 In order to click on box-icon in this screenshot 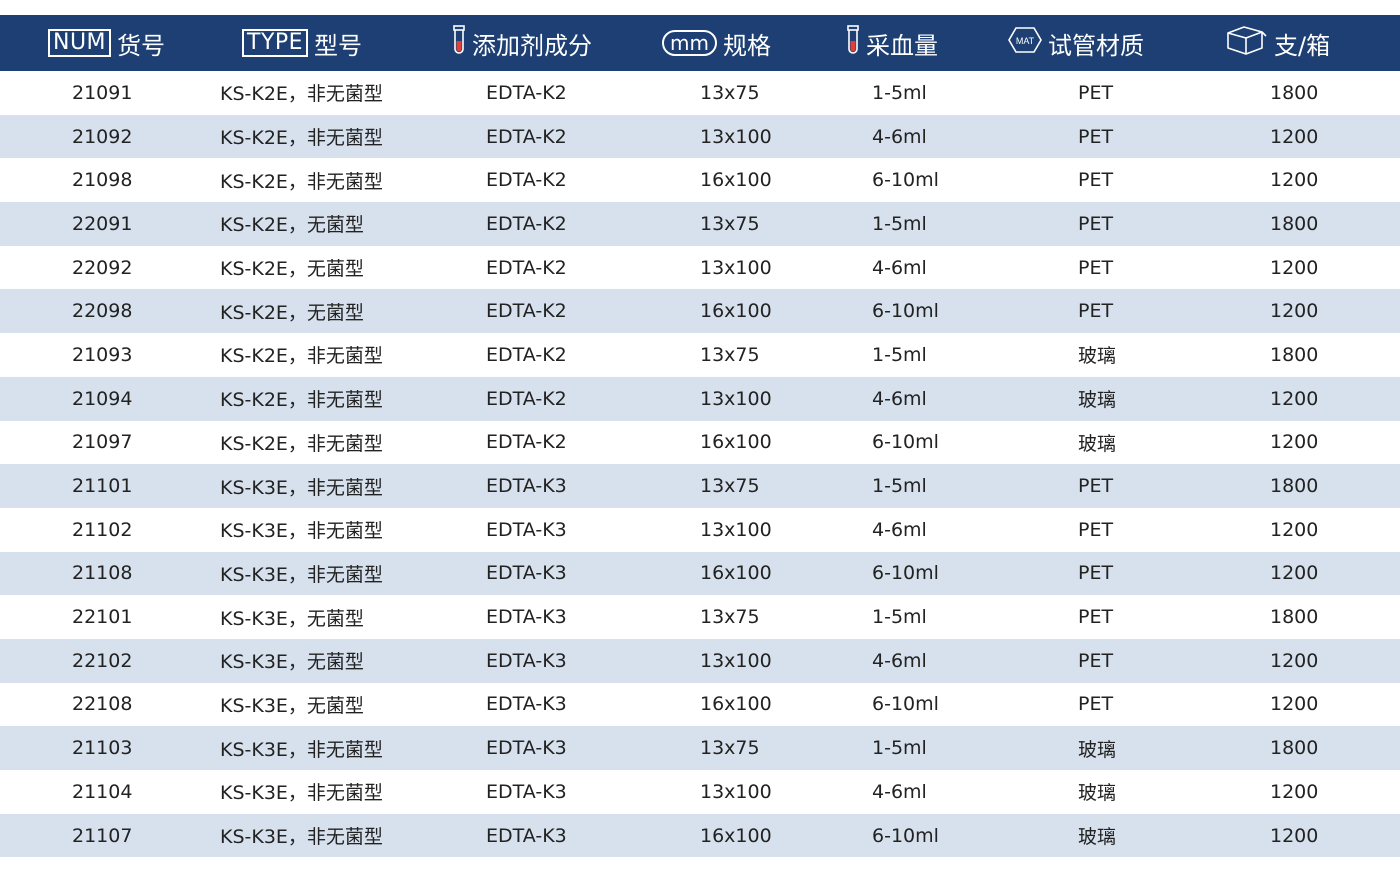, I will do `click(1246, 43)`.